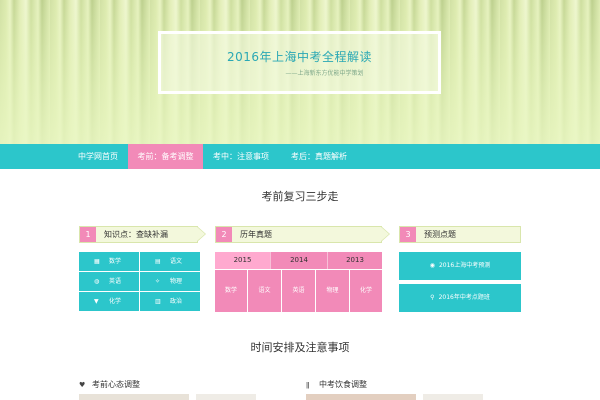 The height and width of the screenshot is (400, 600). Describe the element at coordinates (96, 301) in the screenshot. I see `flask-icon: ▼` at that location.